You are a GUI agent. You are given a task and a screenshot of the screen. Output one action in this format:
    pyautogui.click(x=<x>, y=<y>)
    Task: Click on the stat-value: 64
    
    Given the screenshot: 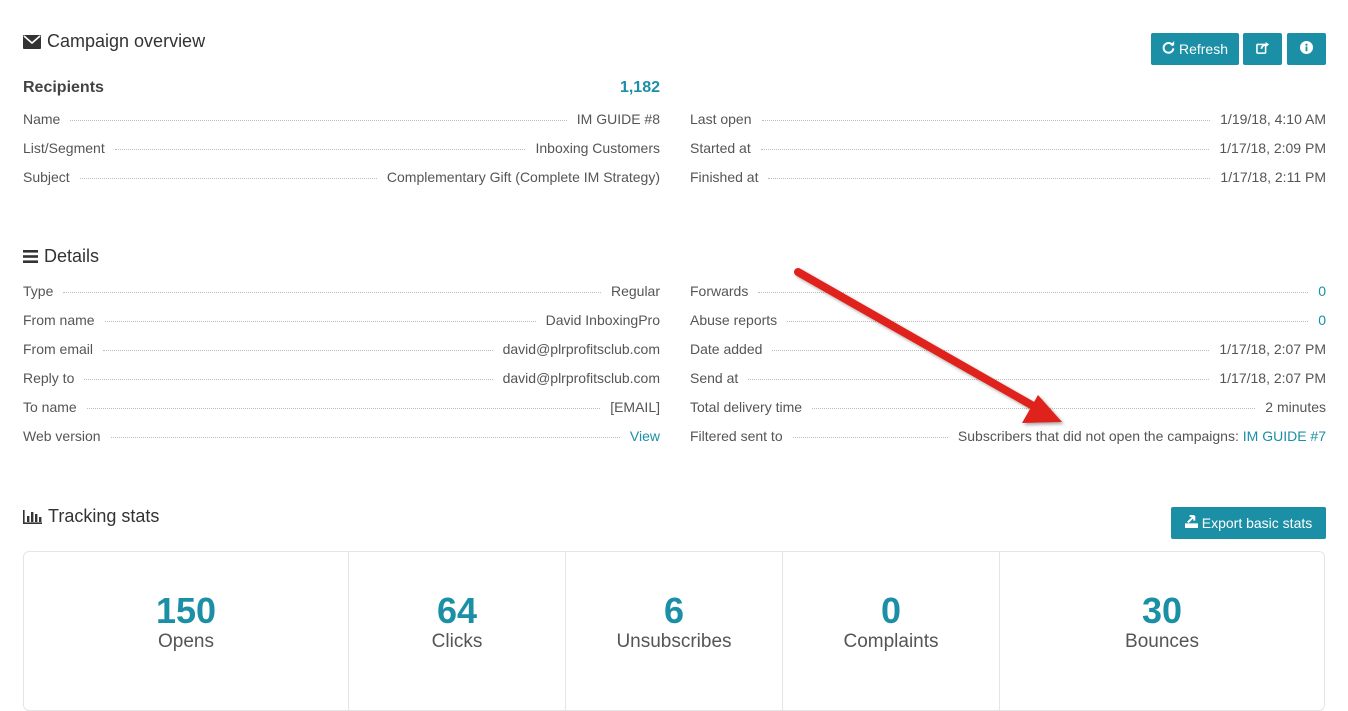 What is the action you would take?
    pyautogui.click(x=457, y=610)
    